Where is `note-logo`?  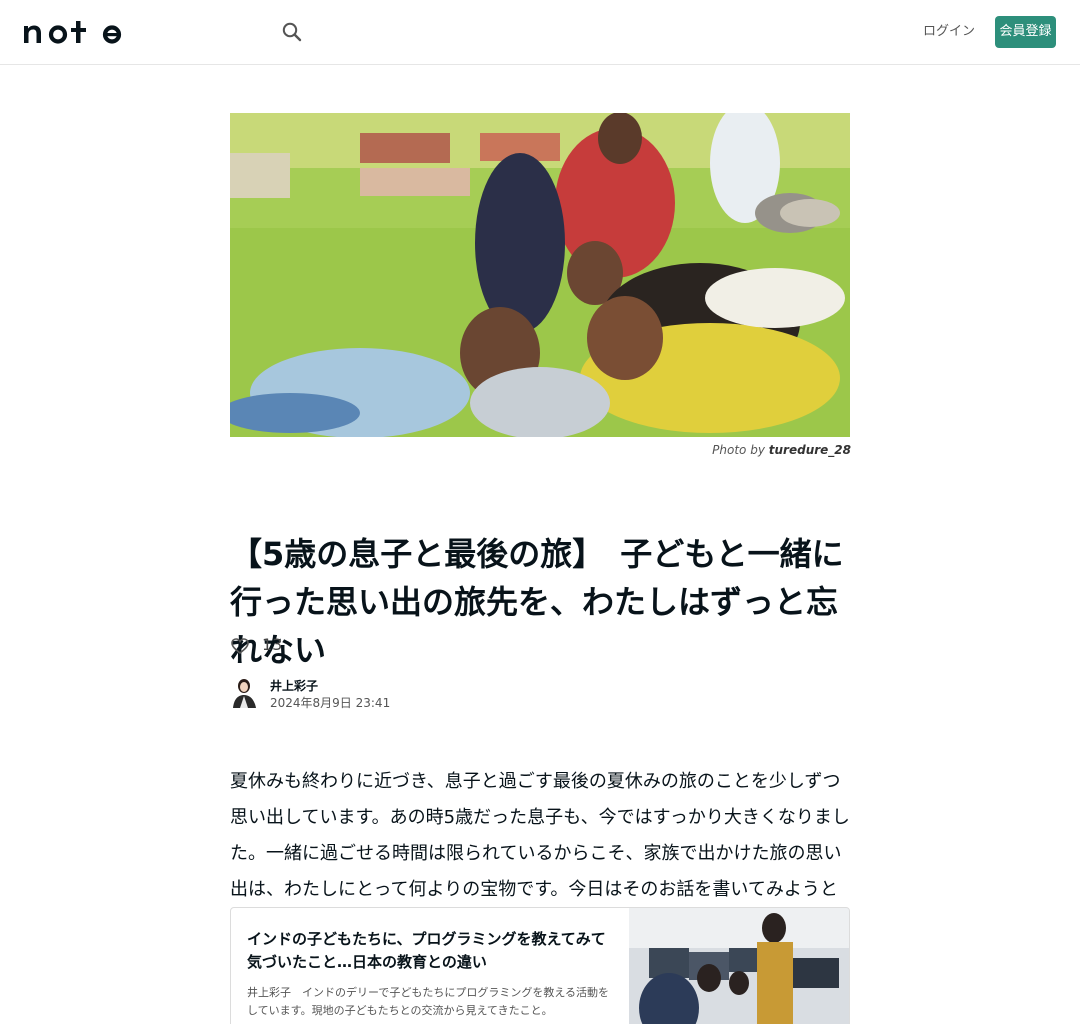
note-logo is located at coordinates (74, 32).